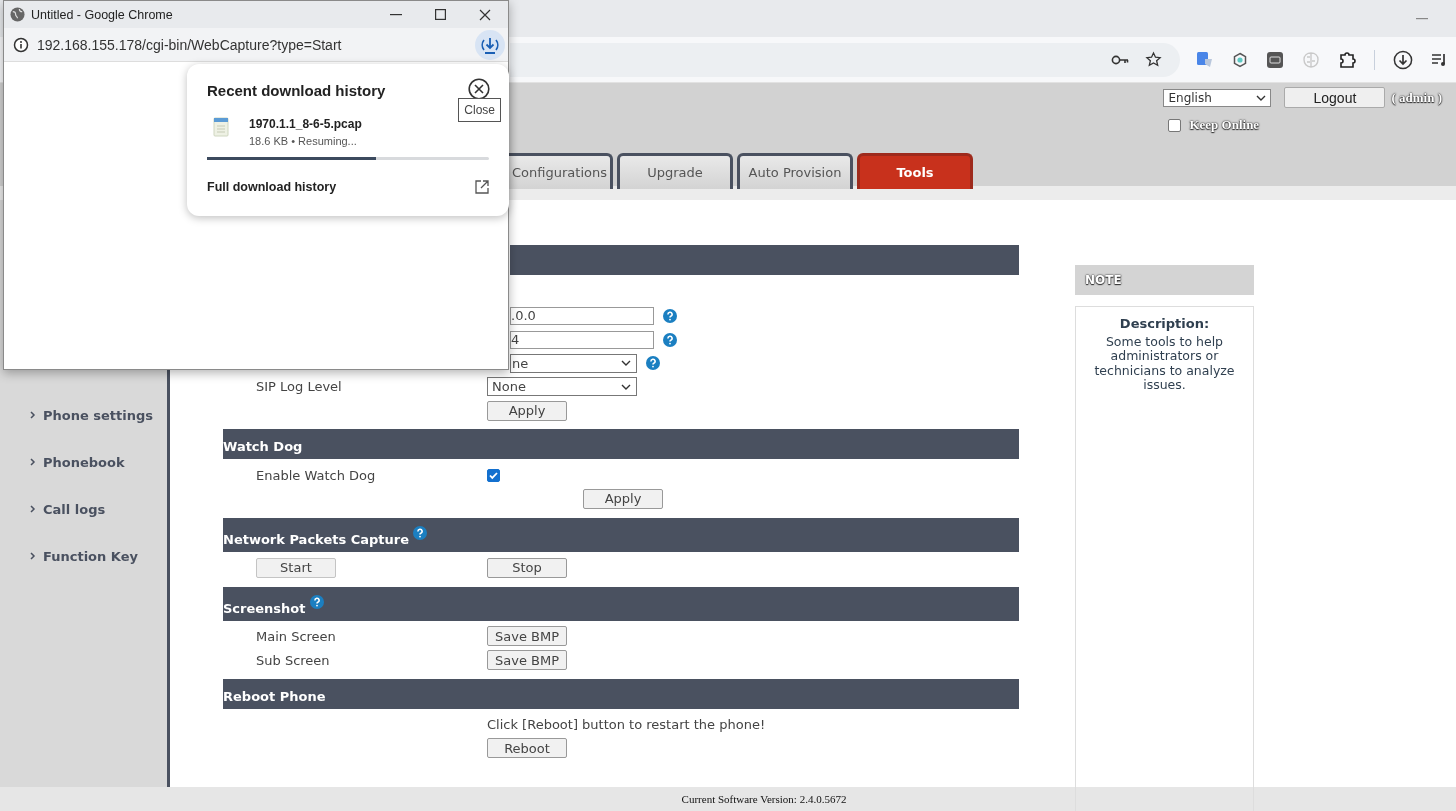  What do you see at coordinates (562, 387) in the screenshot?
I see `dropdown: None` at bounding box center [562, 387].